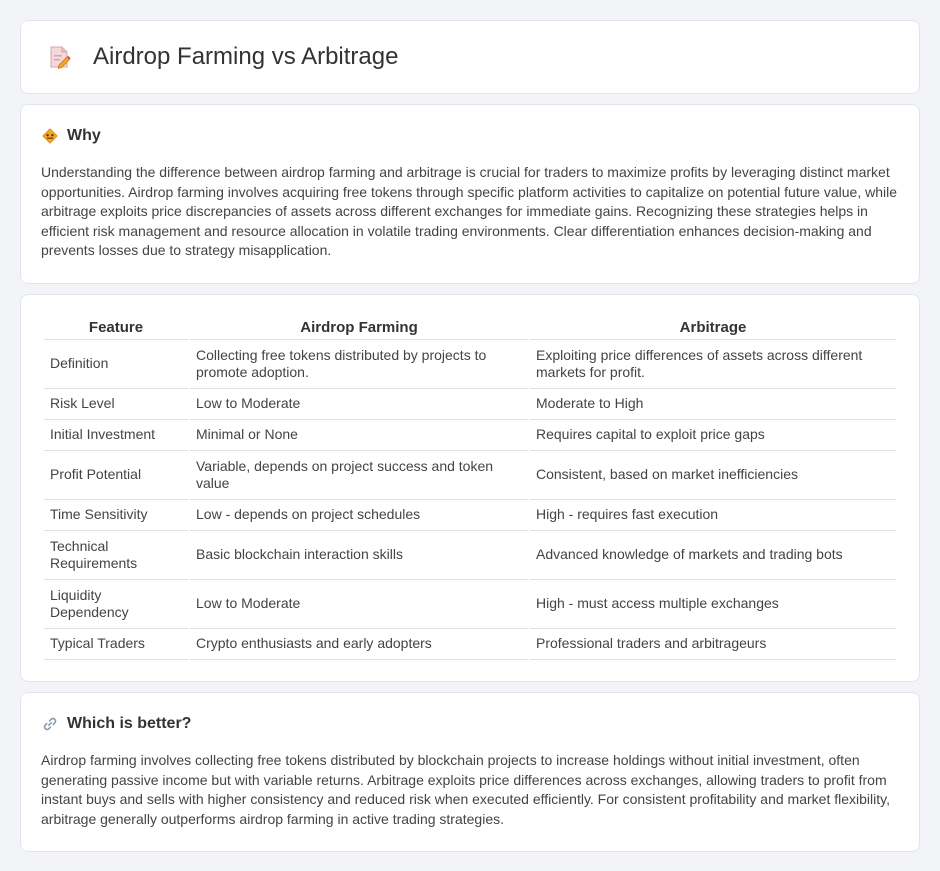 Image resolution: width=940 pixels, height=871 pixels. I want to click on arbitrage-cell: High - requires fast execution, so click(713, 515).